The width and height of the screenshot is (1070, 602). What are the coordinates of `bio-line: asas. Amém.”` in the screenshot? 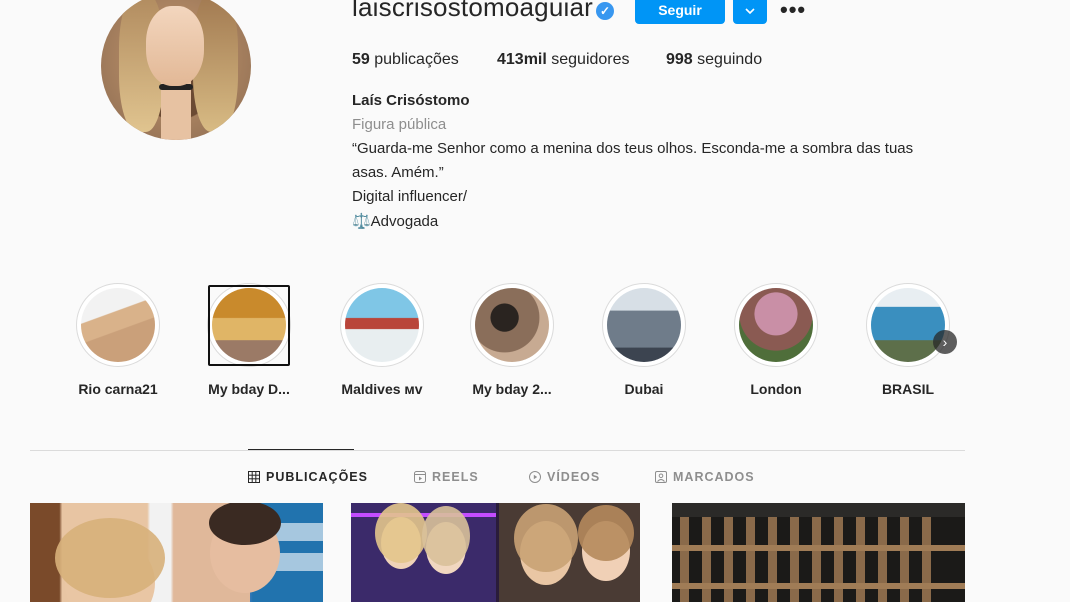 It's located at (398, 172).